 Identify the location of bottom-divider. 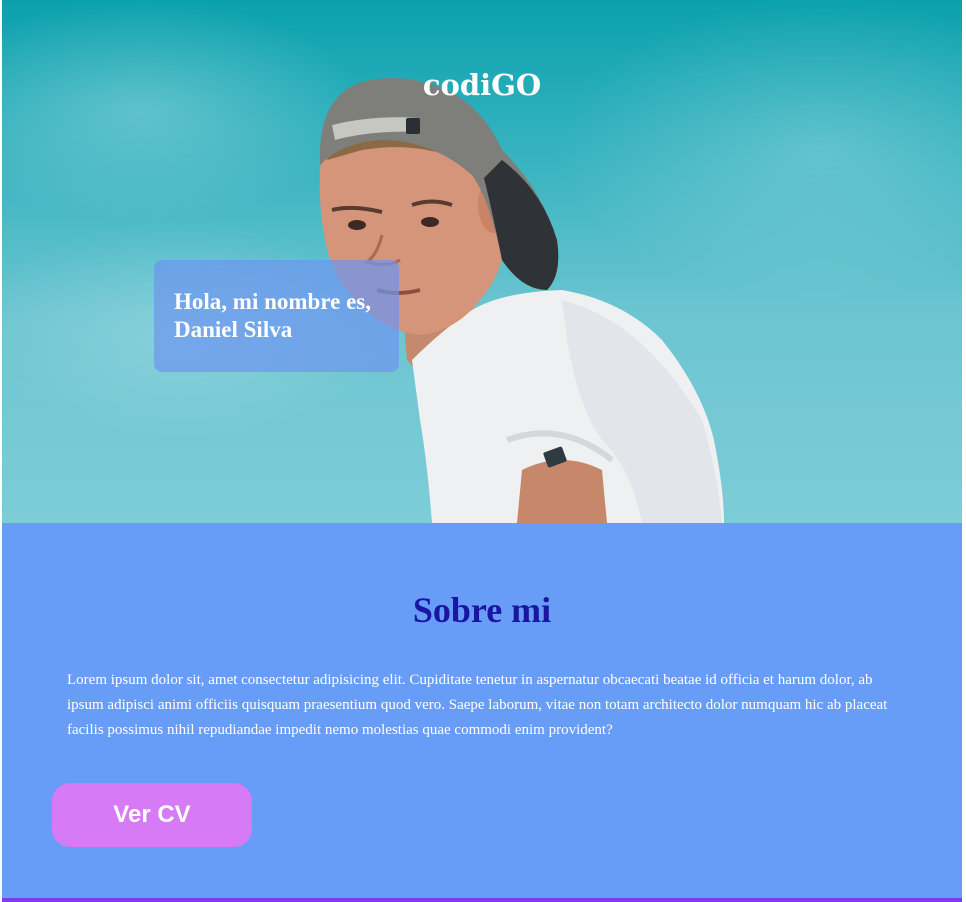
(482, 900).